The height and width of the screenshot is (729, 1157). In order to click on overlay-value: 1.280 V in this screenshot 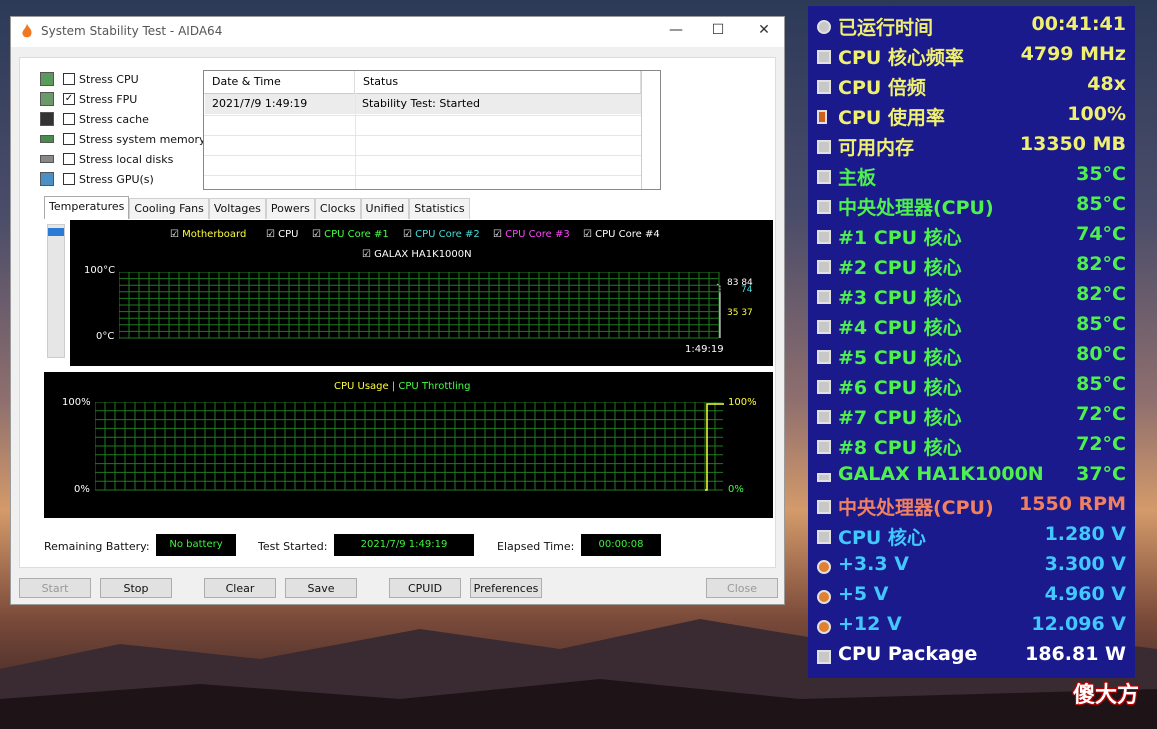, I will do `click(1085, 534)`.